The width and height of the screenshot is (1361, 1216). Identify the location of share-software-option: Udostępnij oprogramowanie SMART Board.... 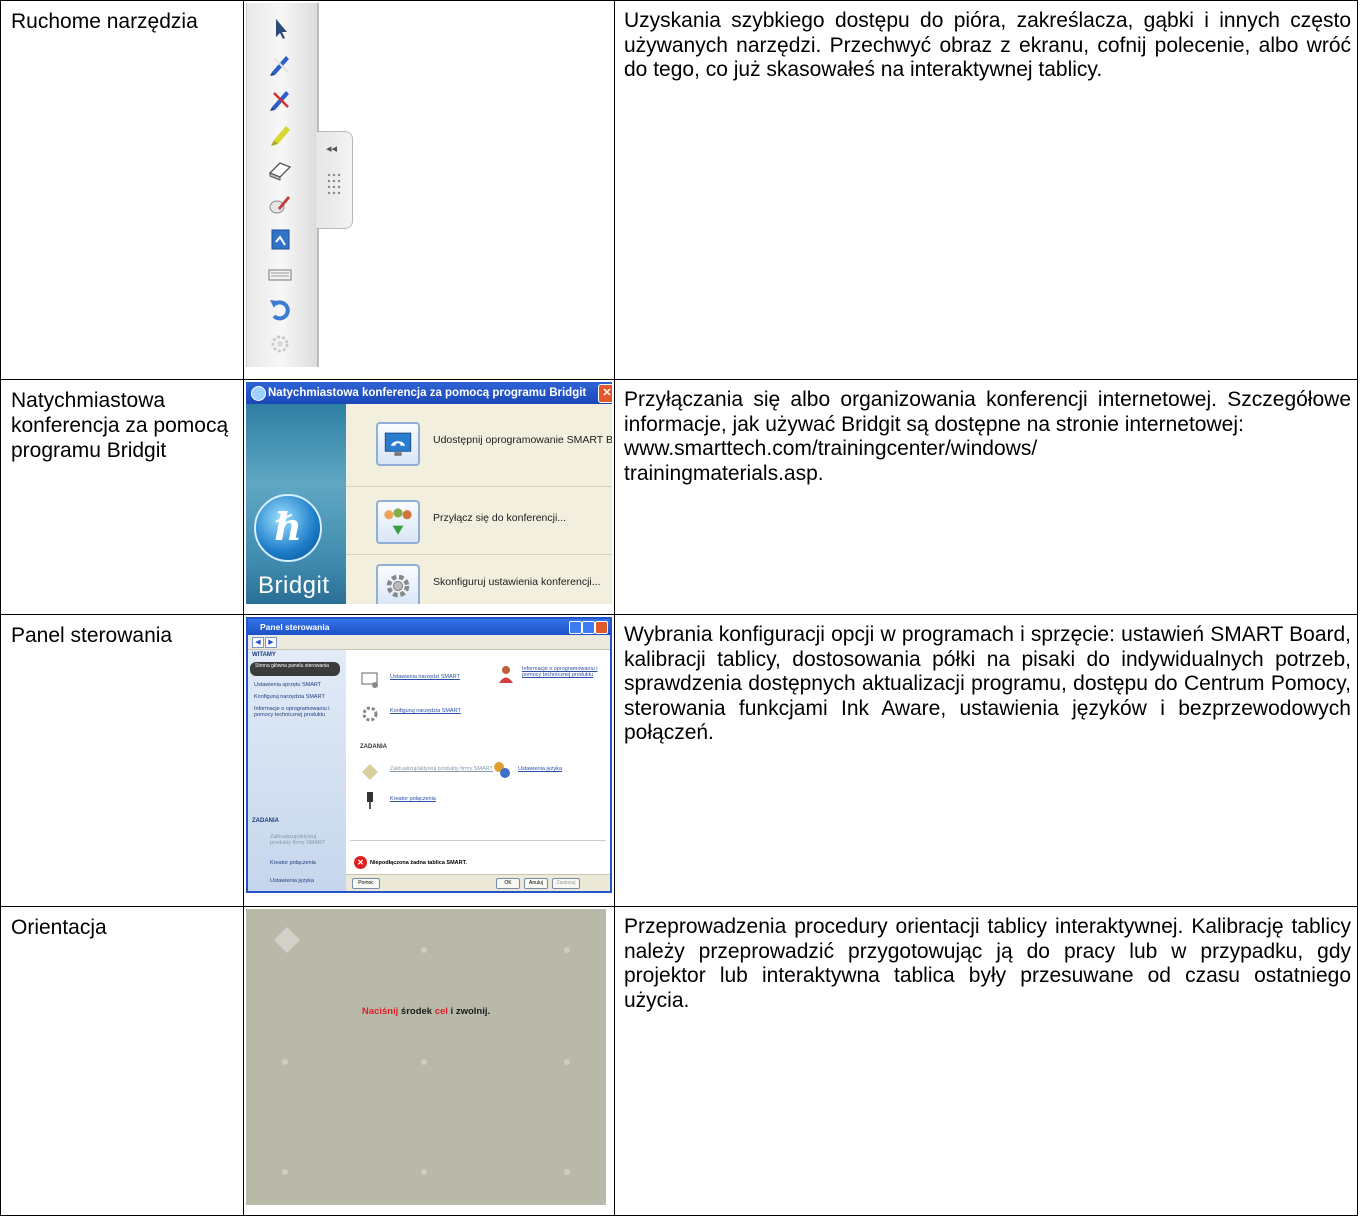
(494, 448).